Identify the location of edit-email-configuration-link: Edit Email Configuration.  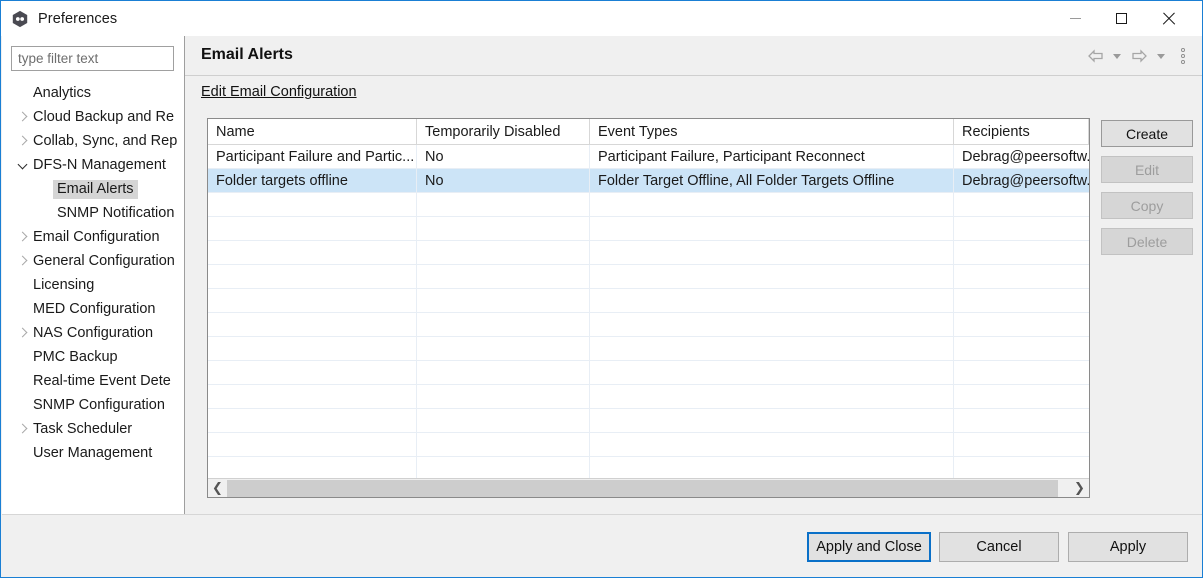
(279, 92).